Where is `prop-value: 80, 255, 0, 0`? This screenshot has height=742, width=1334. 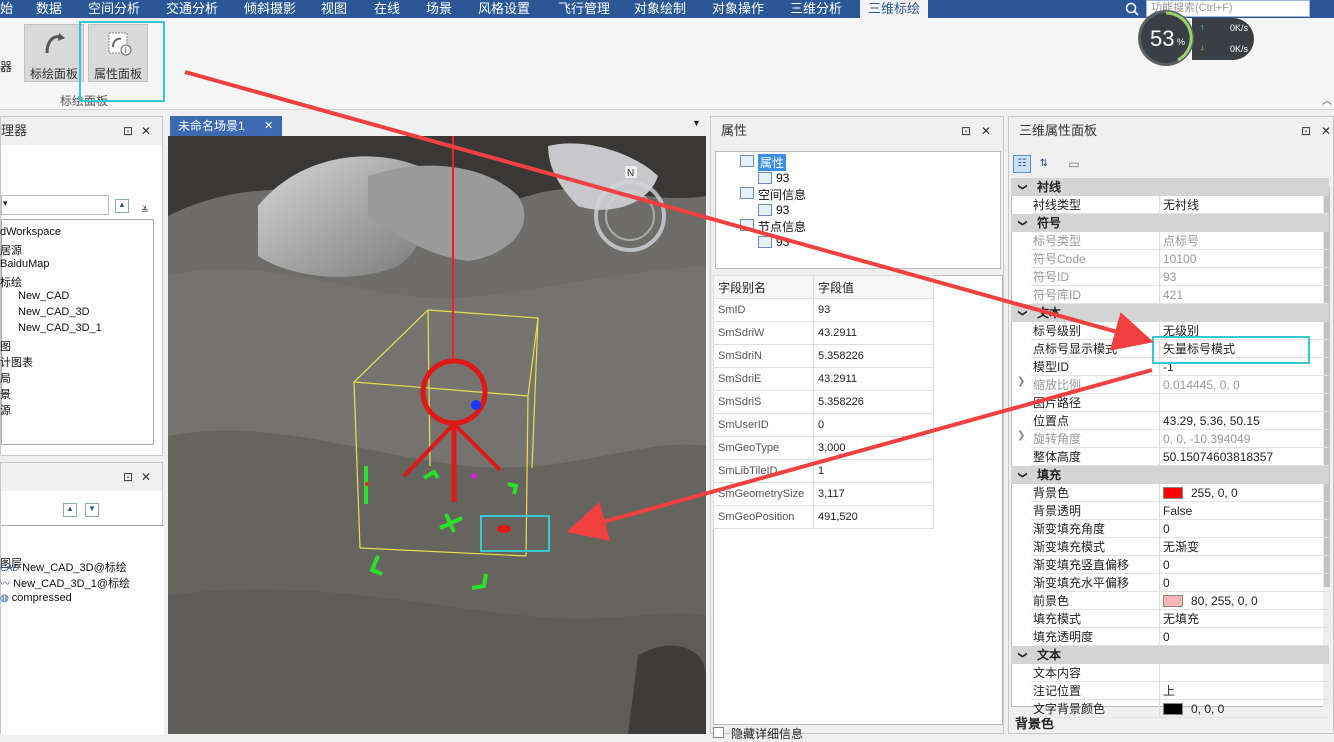 prop-value: 80, 255, 0, 0 is located at coordinates (1243, 601).